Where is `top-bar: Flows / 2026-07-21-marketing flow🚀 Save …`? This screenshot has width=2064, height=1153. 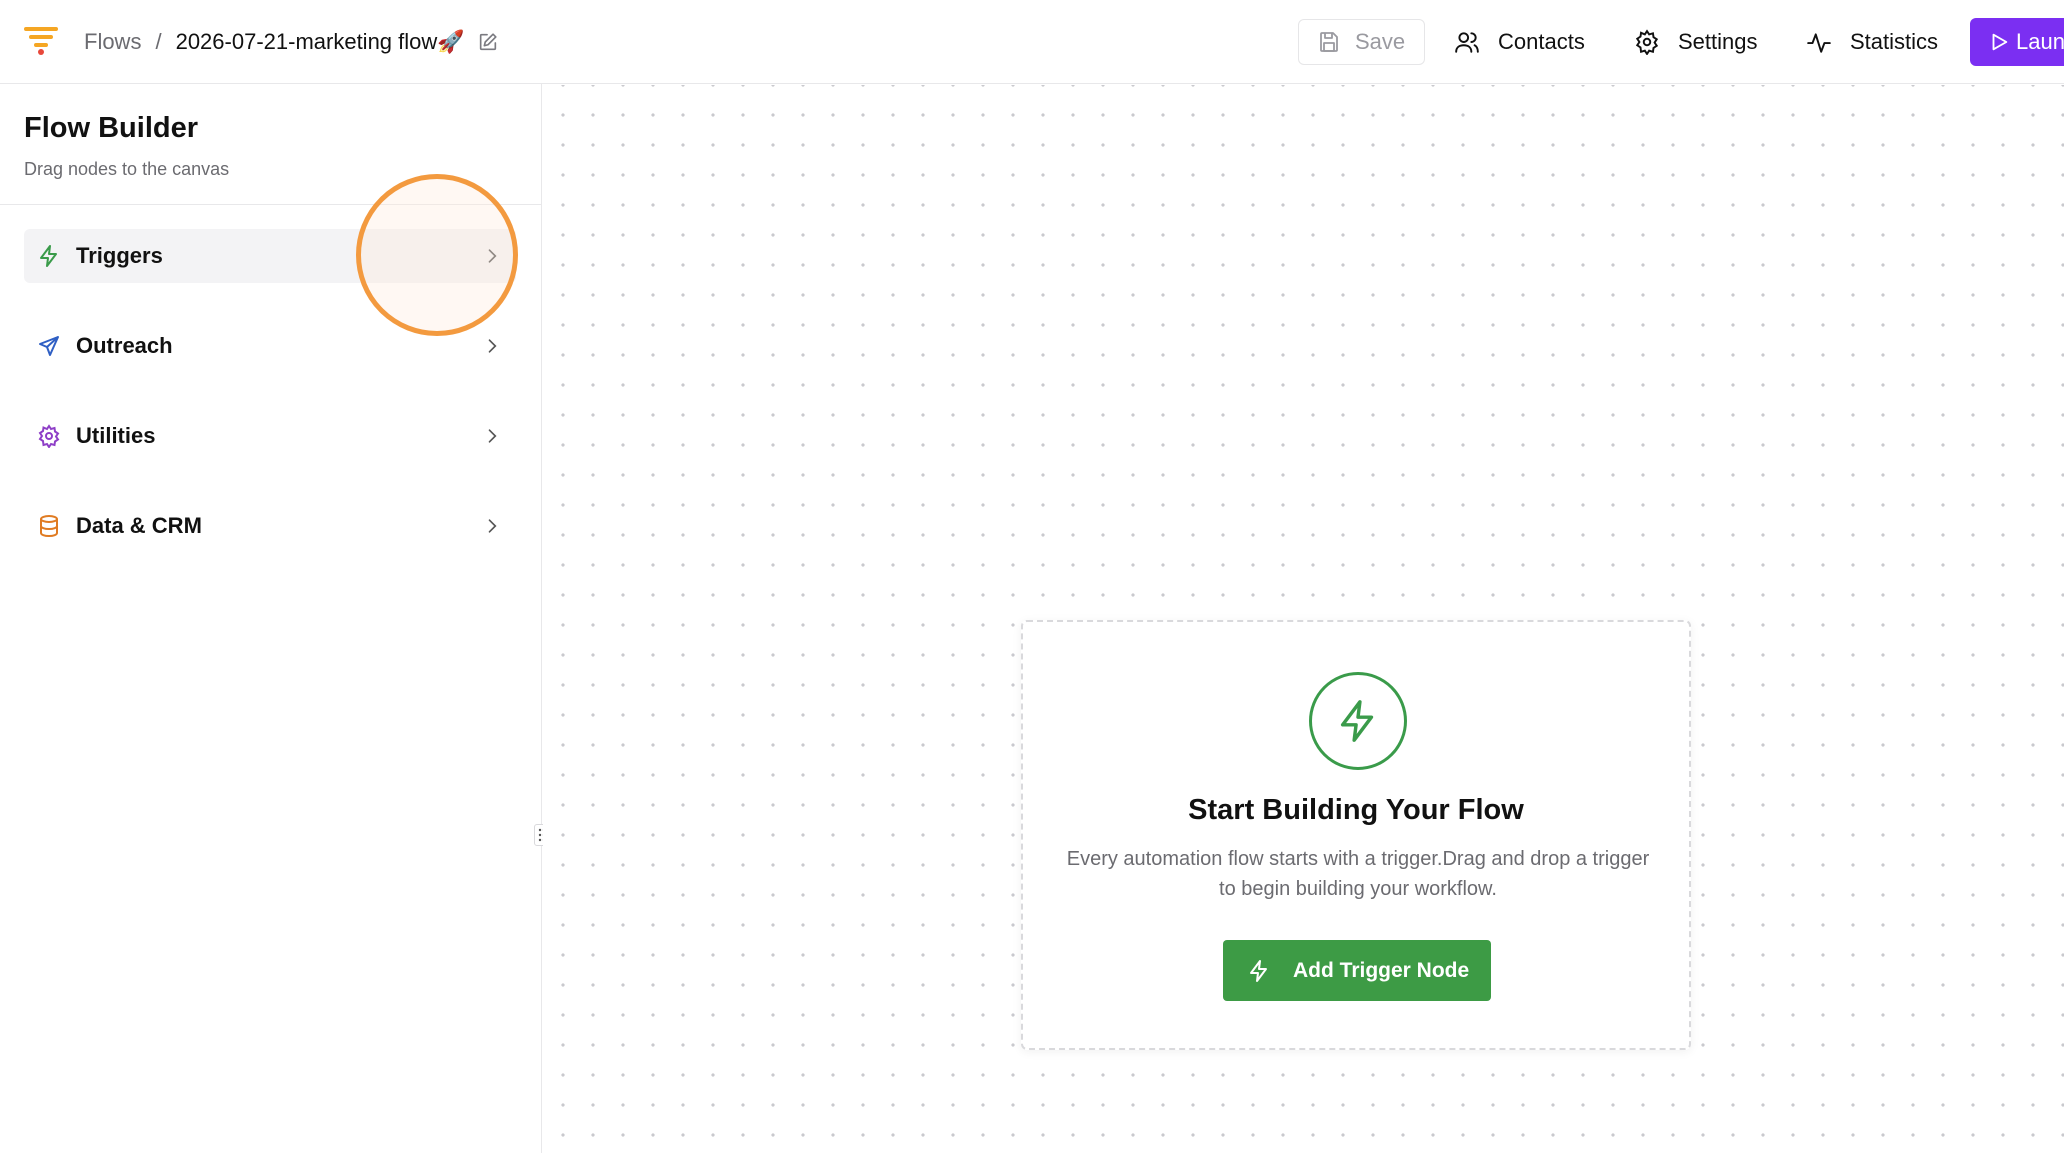 top-bar: Flows / 2026-07-21-marketing flow🚀 Save … is located at coordinates (1032, 42).